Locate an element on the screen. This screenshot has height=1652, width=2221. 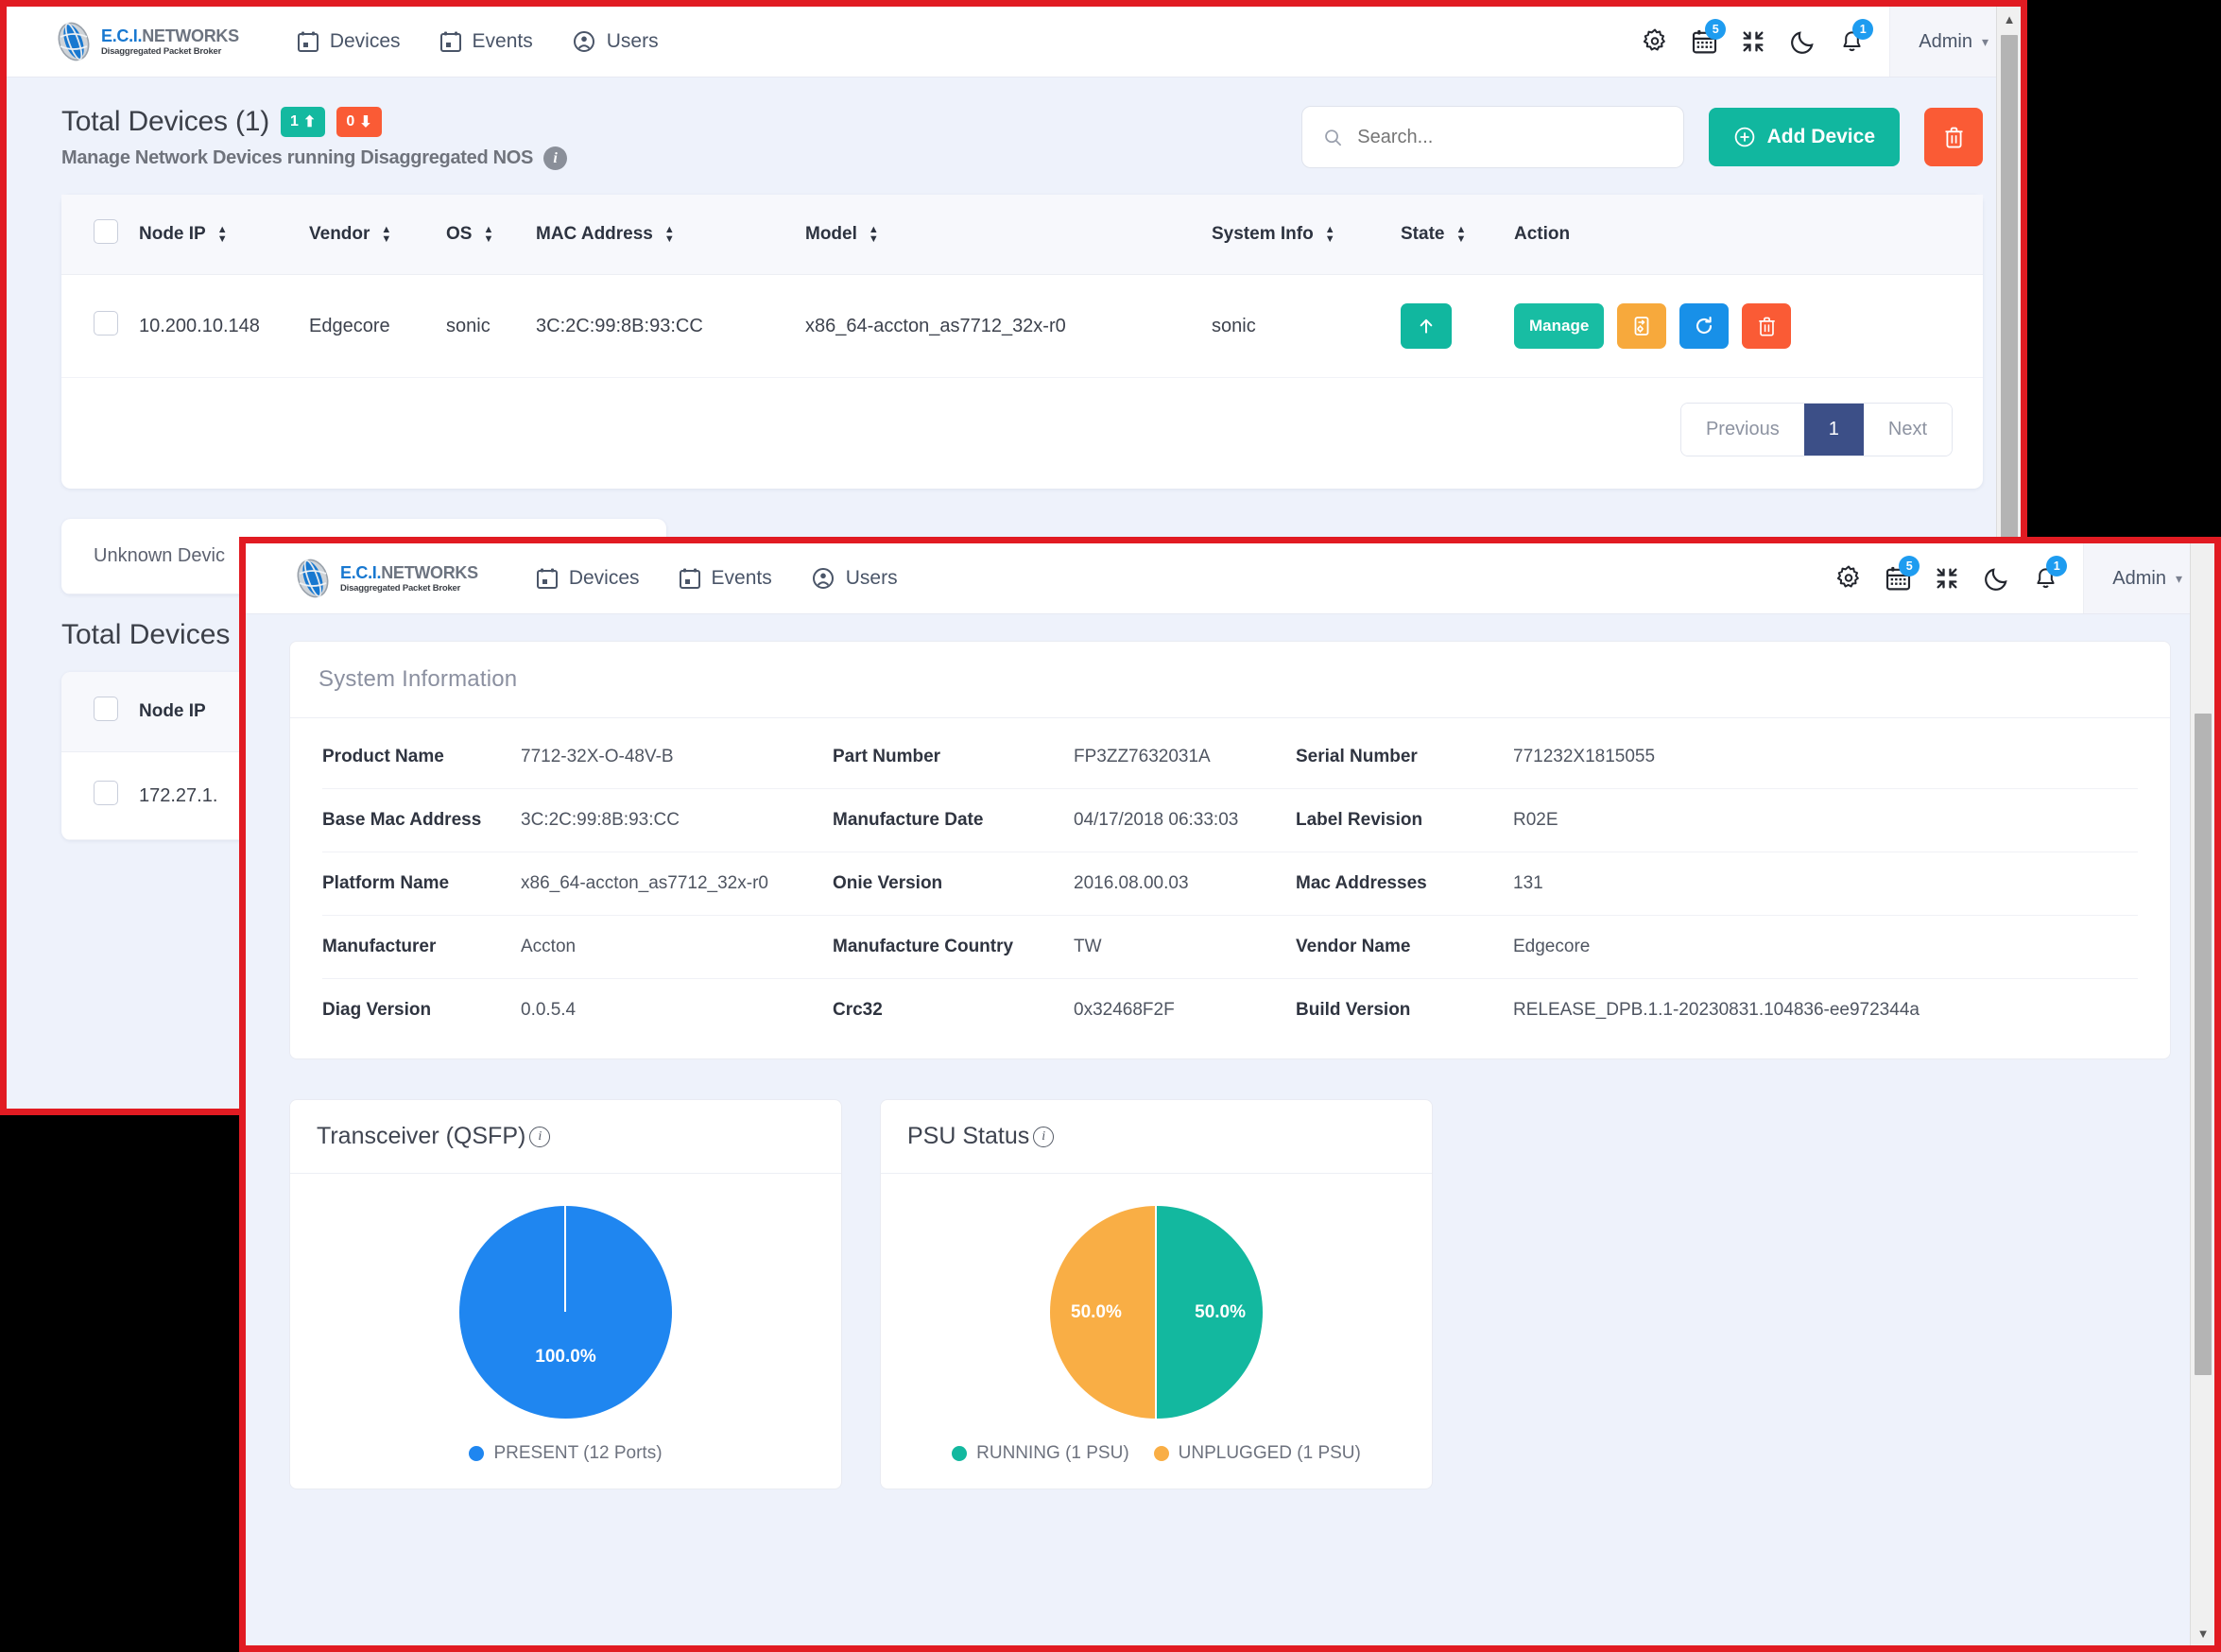
refresh-icon is located at coordinates (1705, 326).